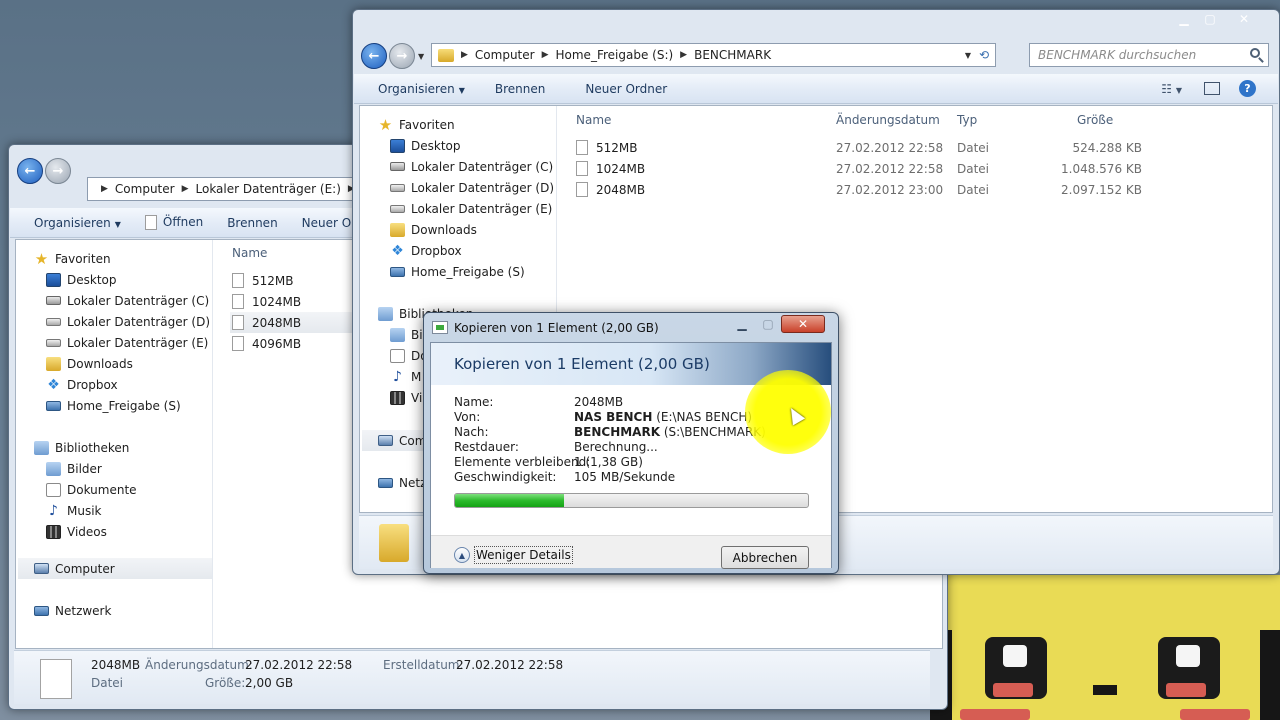  I want to click on tree-computer: Computer, so click(115, 568).